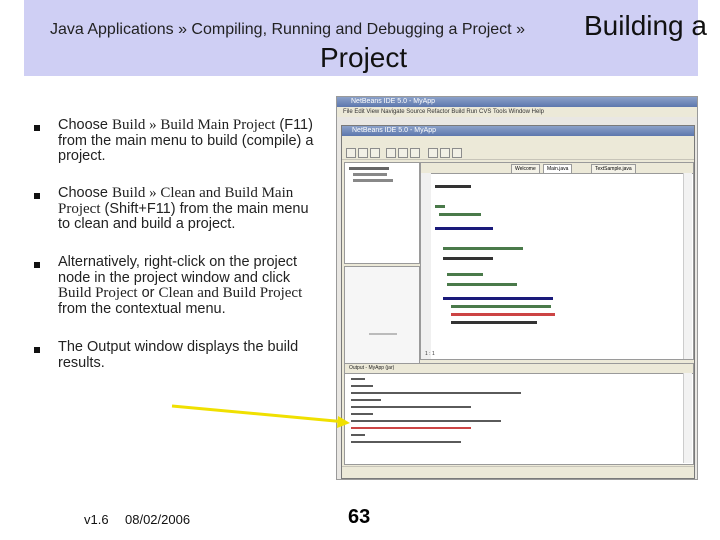 This screenshot has height=540, width=720. Describe the element at coordinates (364, 57) in the screenshot. I see `slide-title-part2: Project` at that location.